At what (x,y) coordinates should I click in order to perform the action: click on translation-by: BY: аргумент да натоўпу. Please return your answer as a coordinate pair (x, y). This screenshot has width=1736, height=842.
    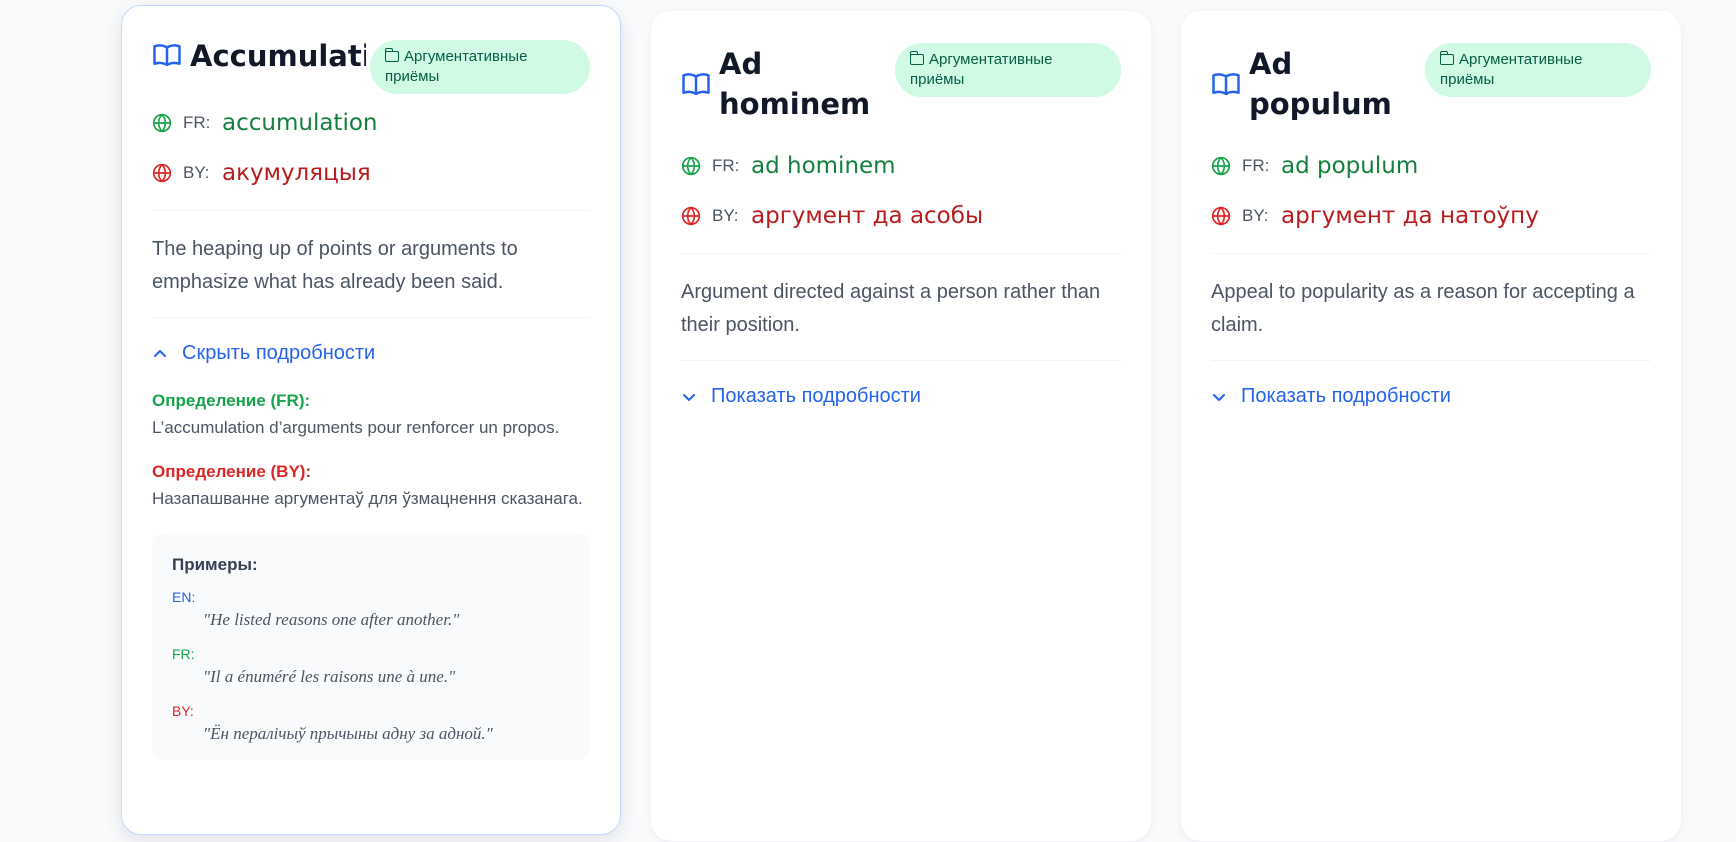
    Looking at the image, I should click on (1431, 216).